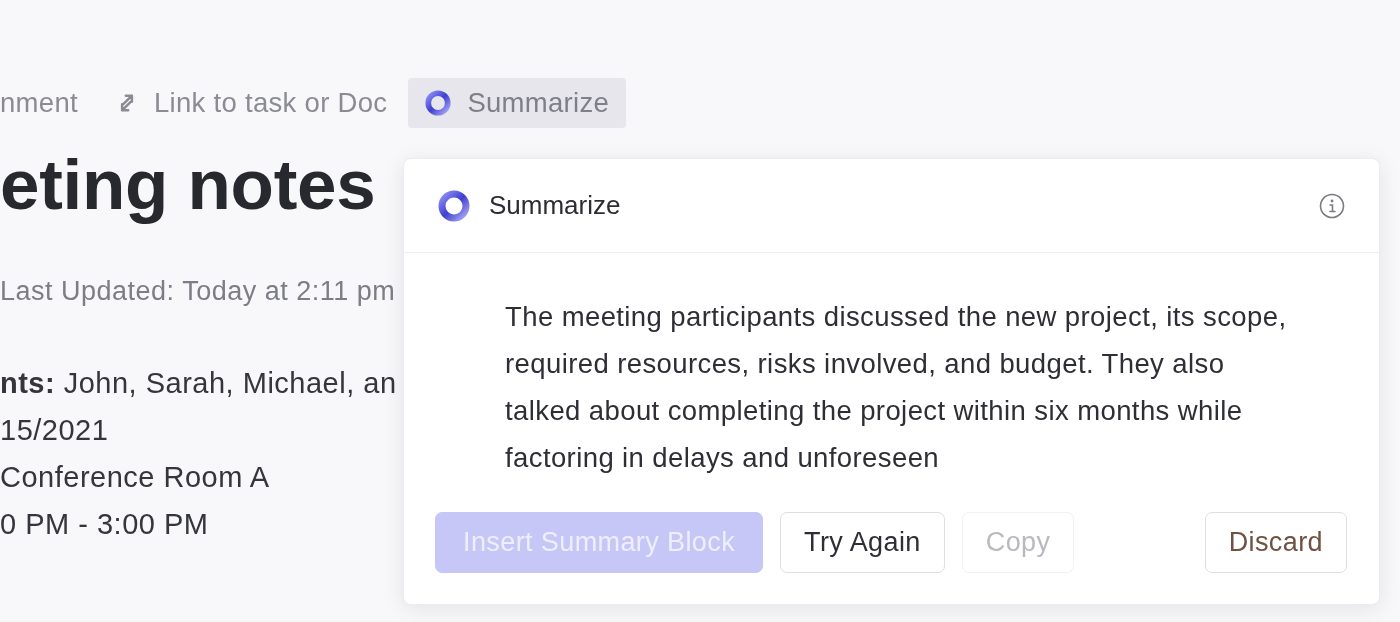  I want to click on toolbar-button: nment, so click(47, 103).